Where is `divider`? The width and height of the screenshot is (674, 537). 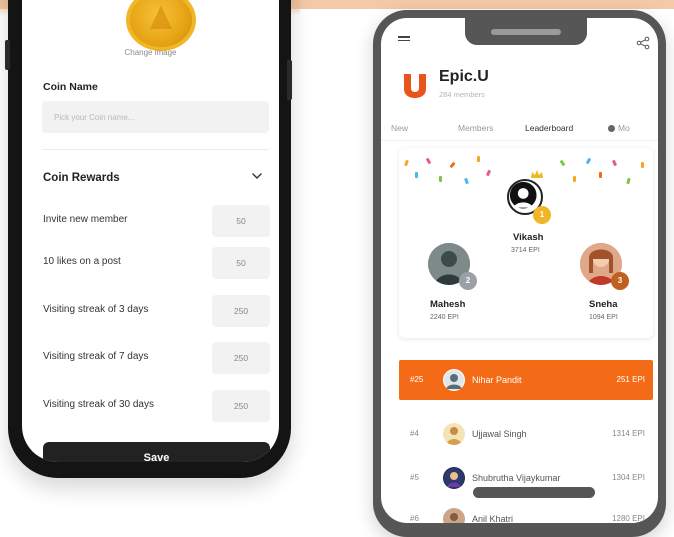 divider is located at coordinates (155, 149).